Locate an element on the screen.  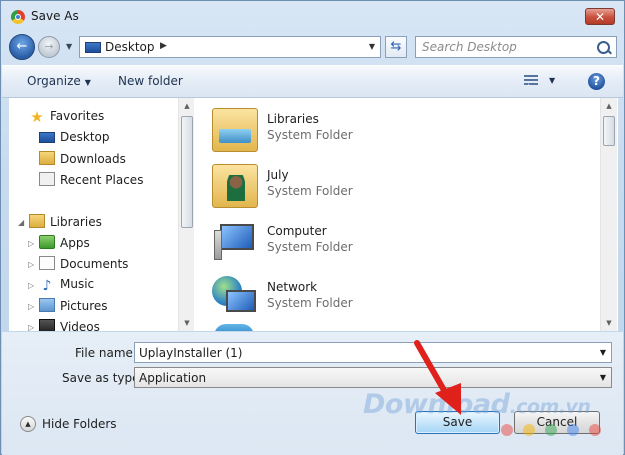
nav-item-downloads: Downloads is located at coordinates (82, 160).